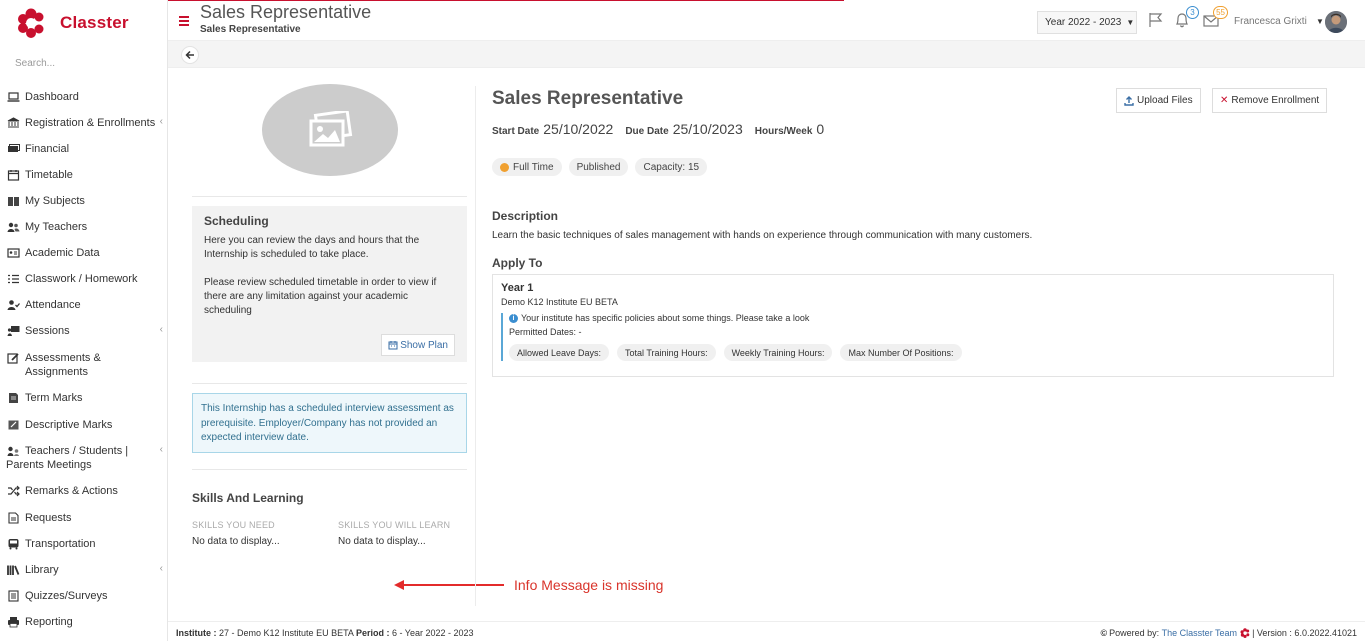 The height and width of the screenshot is (641, 1365). I want to click on sidebar-item-remarks-actions: Remarks & Actions, so click(84, 491).